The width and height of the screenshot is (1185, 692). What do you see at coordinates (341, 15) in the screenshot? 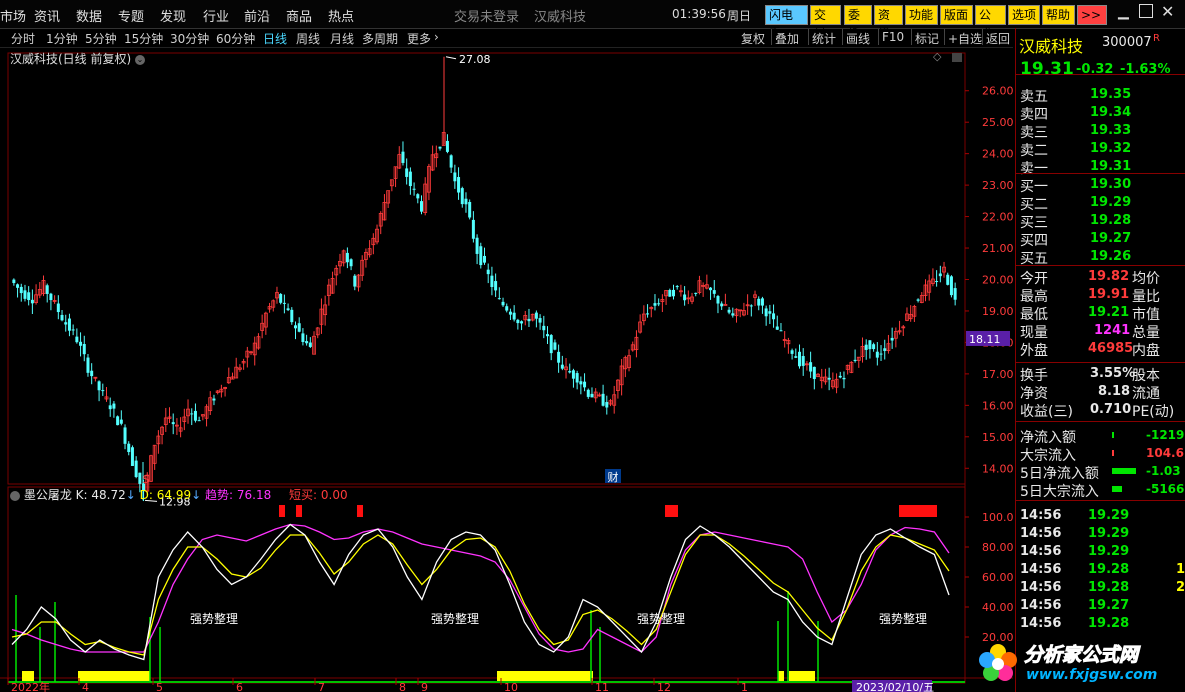
I see `menu-item-8: 热点` at bounding box center [341, 15].